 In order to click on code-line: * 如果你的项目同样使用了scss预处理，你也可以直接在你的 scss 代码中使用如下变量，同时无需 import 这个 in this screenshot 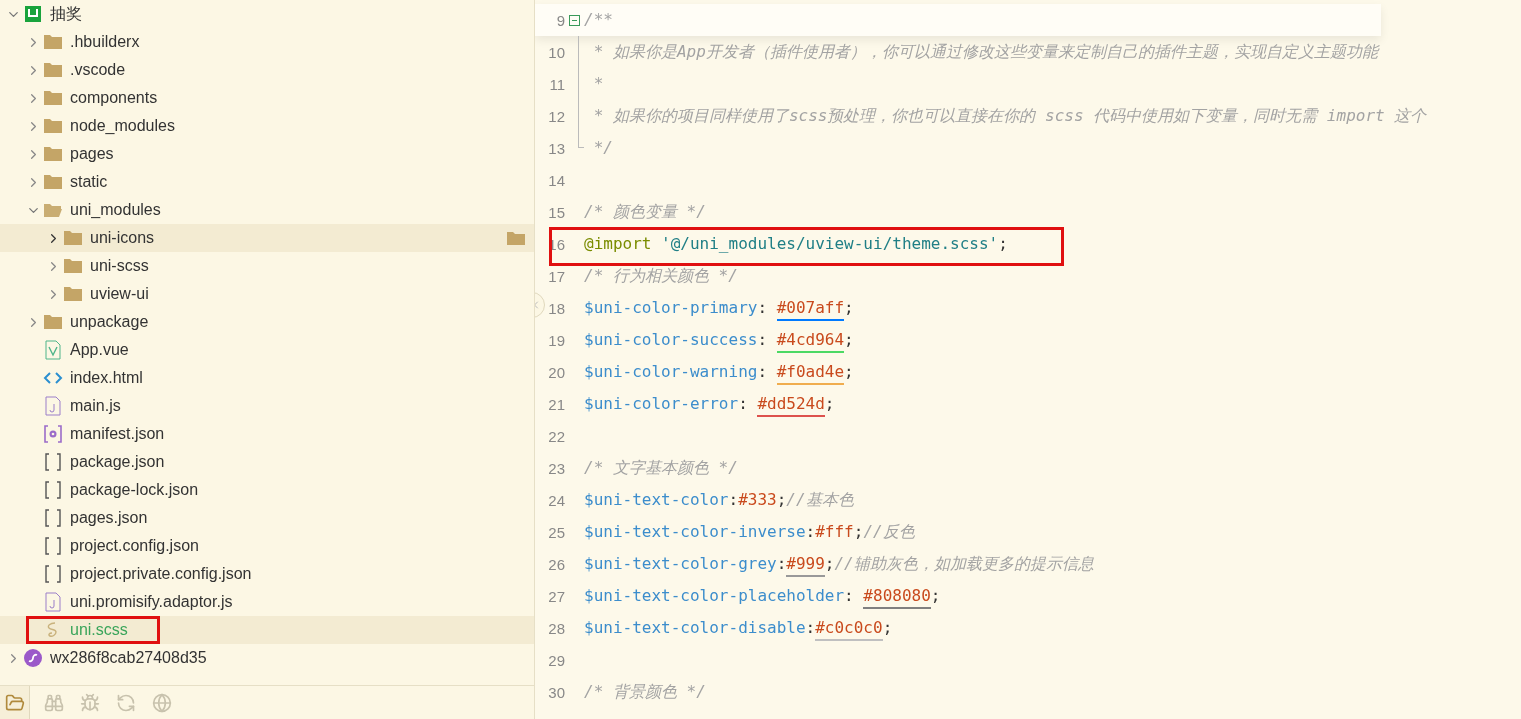, I will do `click(1009, 116)`.